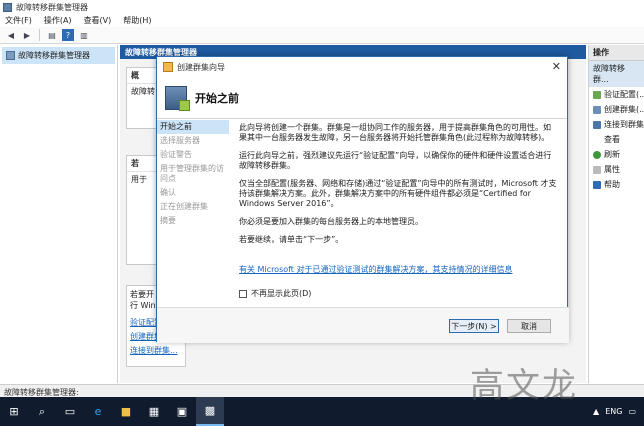  I want to click on actions-header: 操作, so click(616, 53).